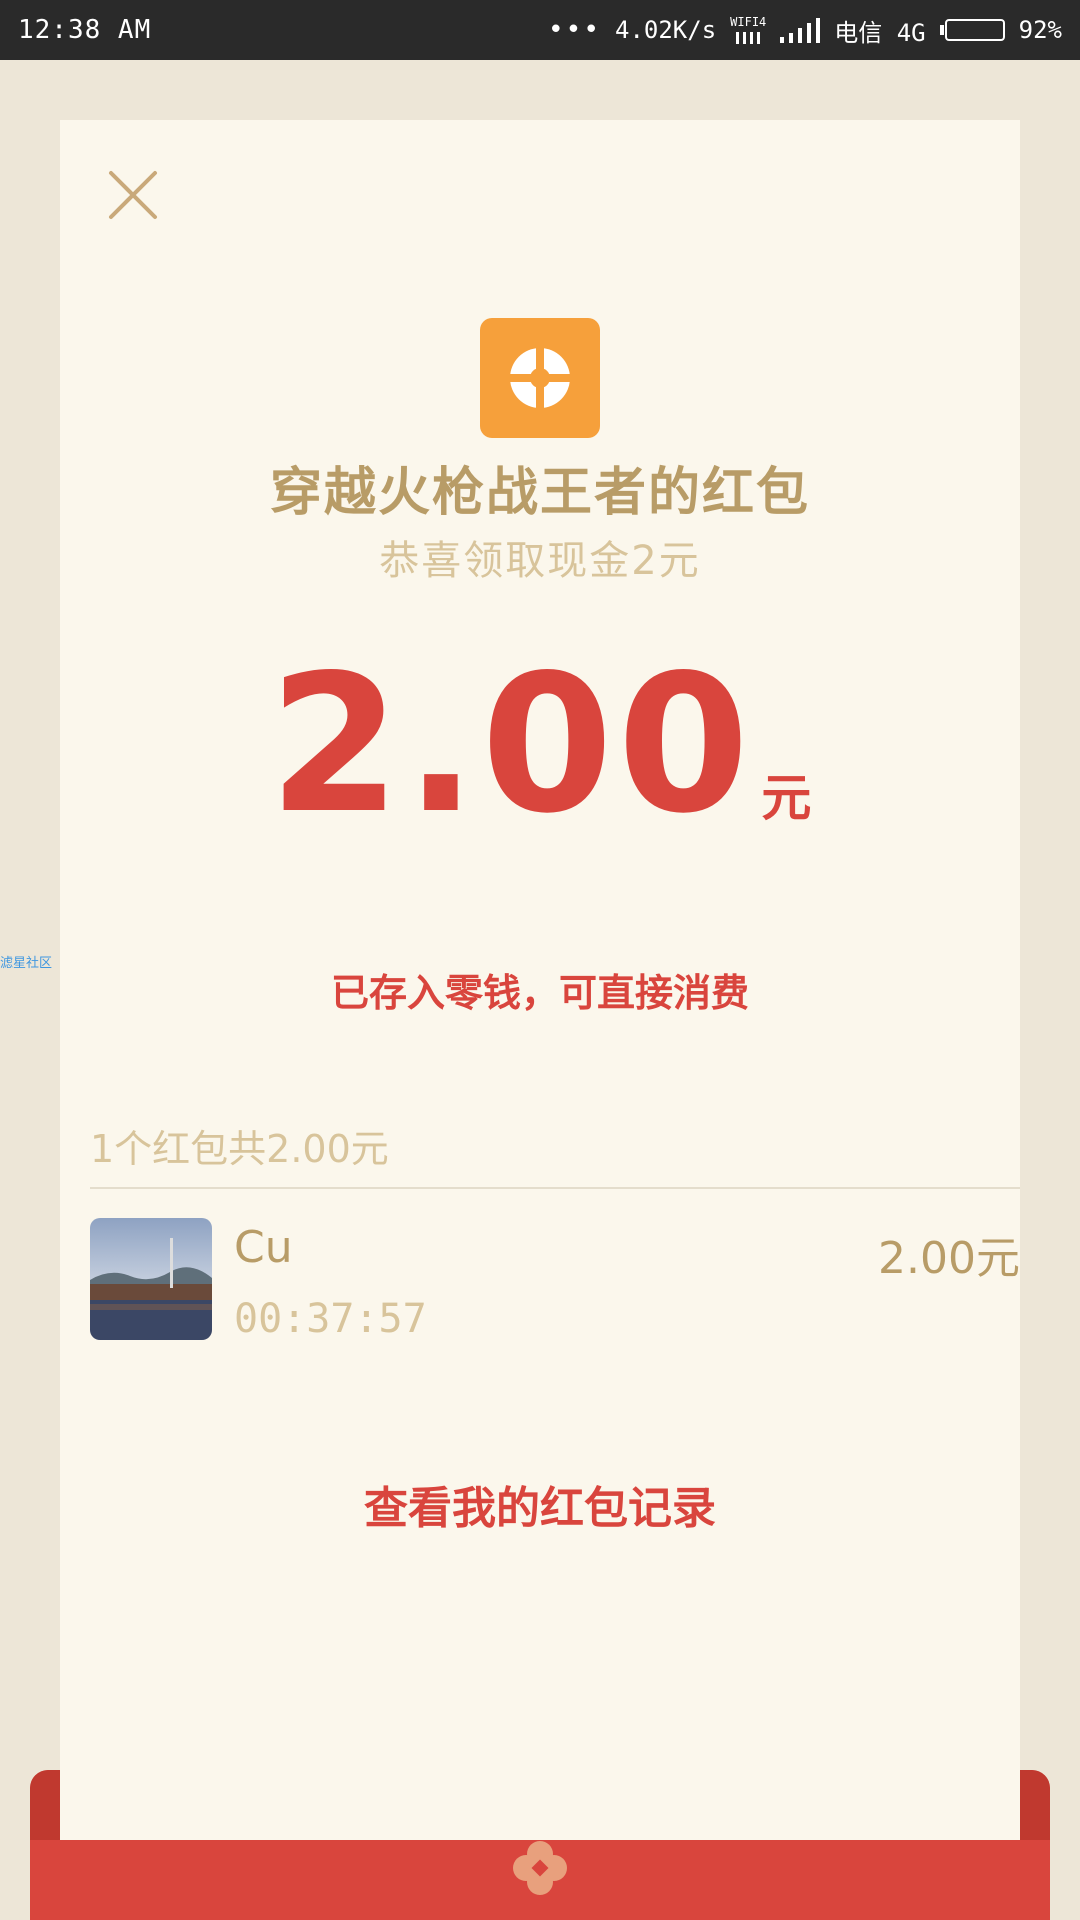 This screenshot has width=1080, height=1920. Describe the element at coordinates (574, 30) in the screenshot. I see `more-dots-icon: •••` at that location.